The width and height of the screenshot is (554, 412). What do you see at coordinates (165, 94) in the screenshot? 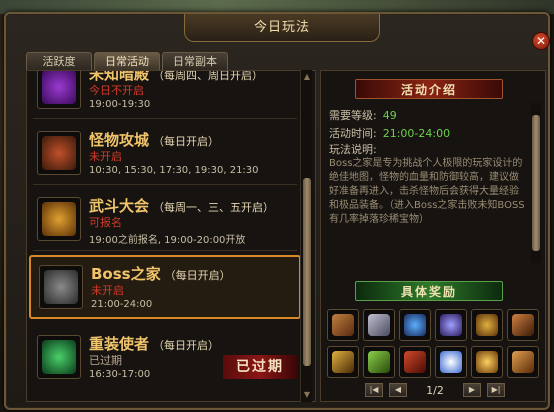
I see `list-item: 未知暗殿 （每周四、周日开启） 今日不开启 19:00-19:30` at bounding box center [165, 94].